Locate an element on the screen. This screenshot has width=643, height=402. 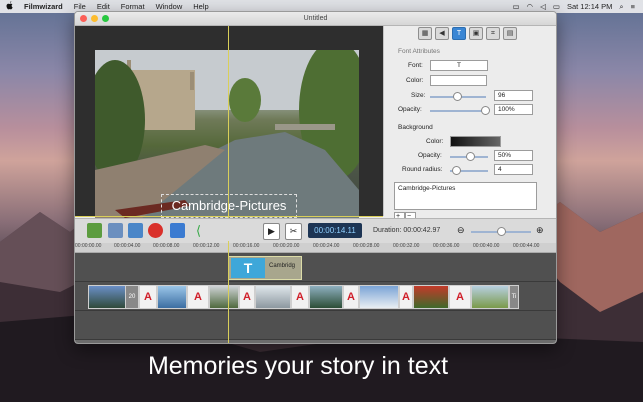
opacity-slider-knob is located at coordinates (485, 110).